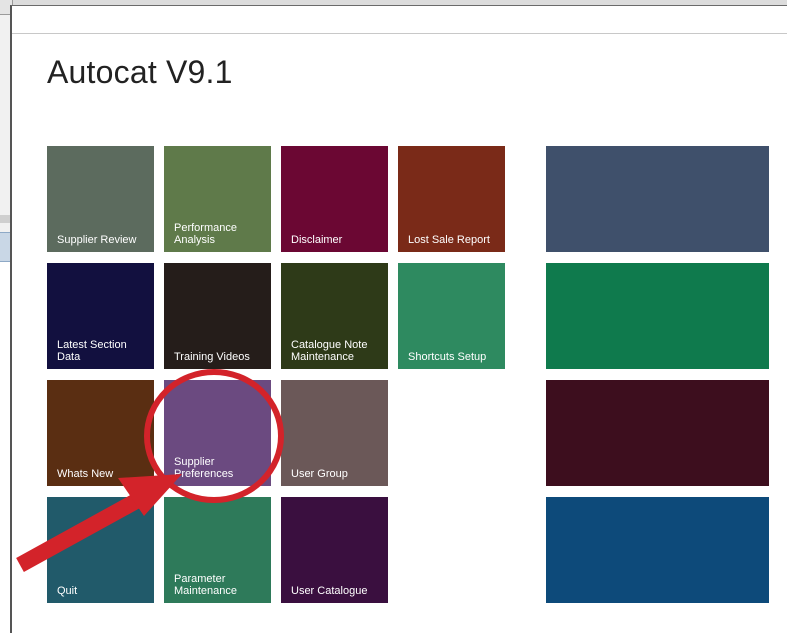 This screenshot has width=787, height=633. I want to click on tile-parameter-maintenance: Parameter Maintenance, so click(217, 550).